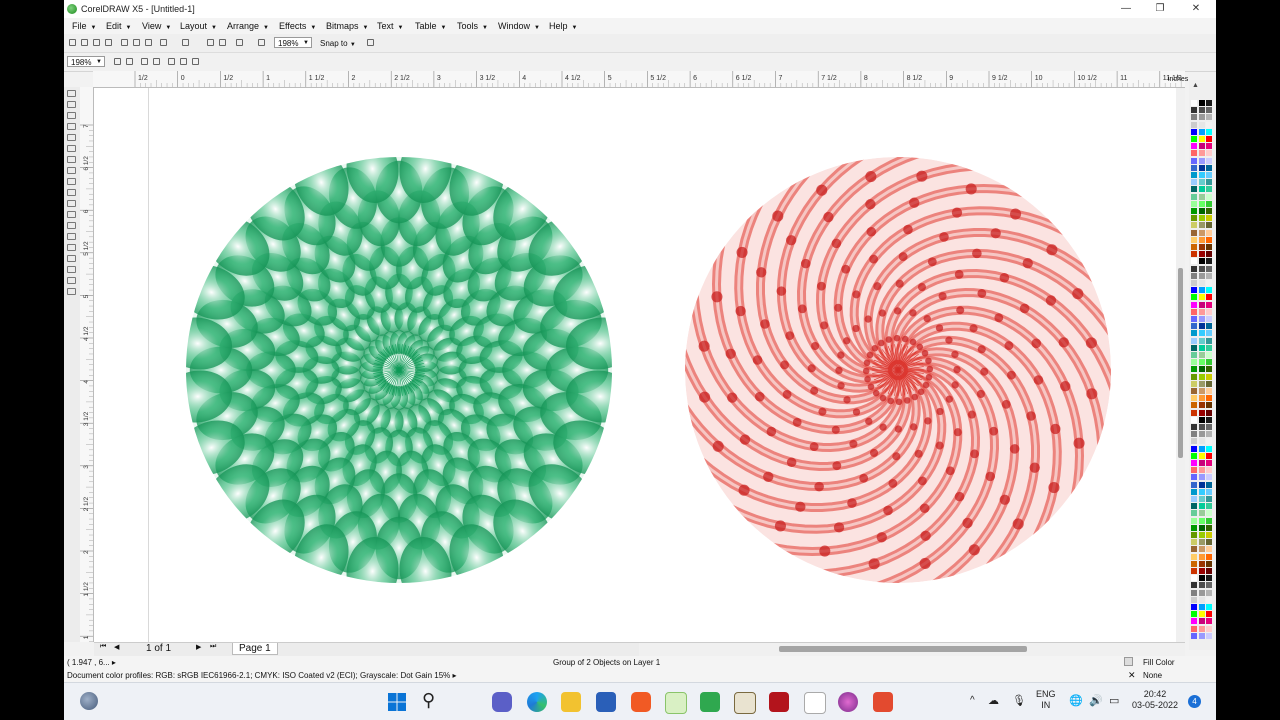 The width and height of the screenshot is (1280, 720). What do you see at coordinates (1180, 365) in the screenshot?
I see `vertical-scrollbar` at bounding box center [1180, 365].